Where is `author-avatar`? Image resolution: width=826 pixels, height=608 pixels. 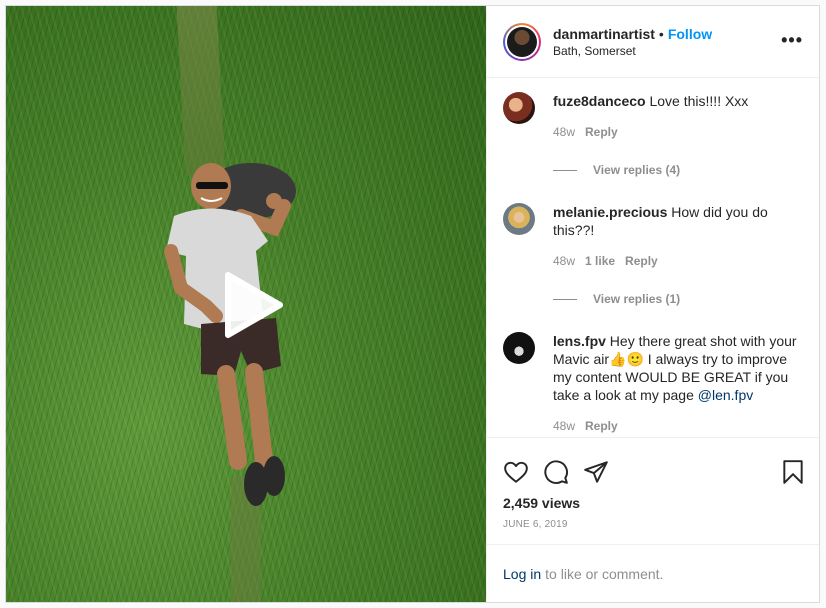
author-avatar is located at coordinates (522, 41).